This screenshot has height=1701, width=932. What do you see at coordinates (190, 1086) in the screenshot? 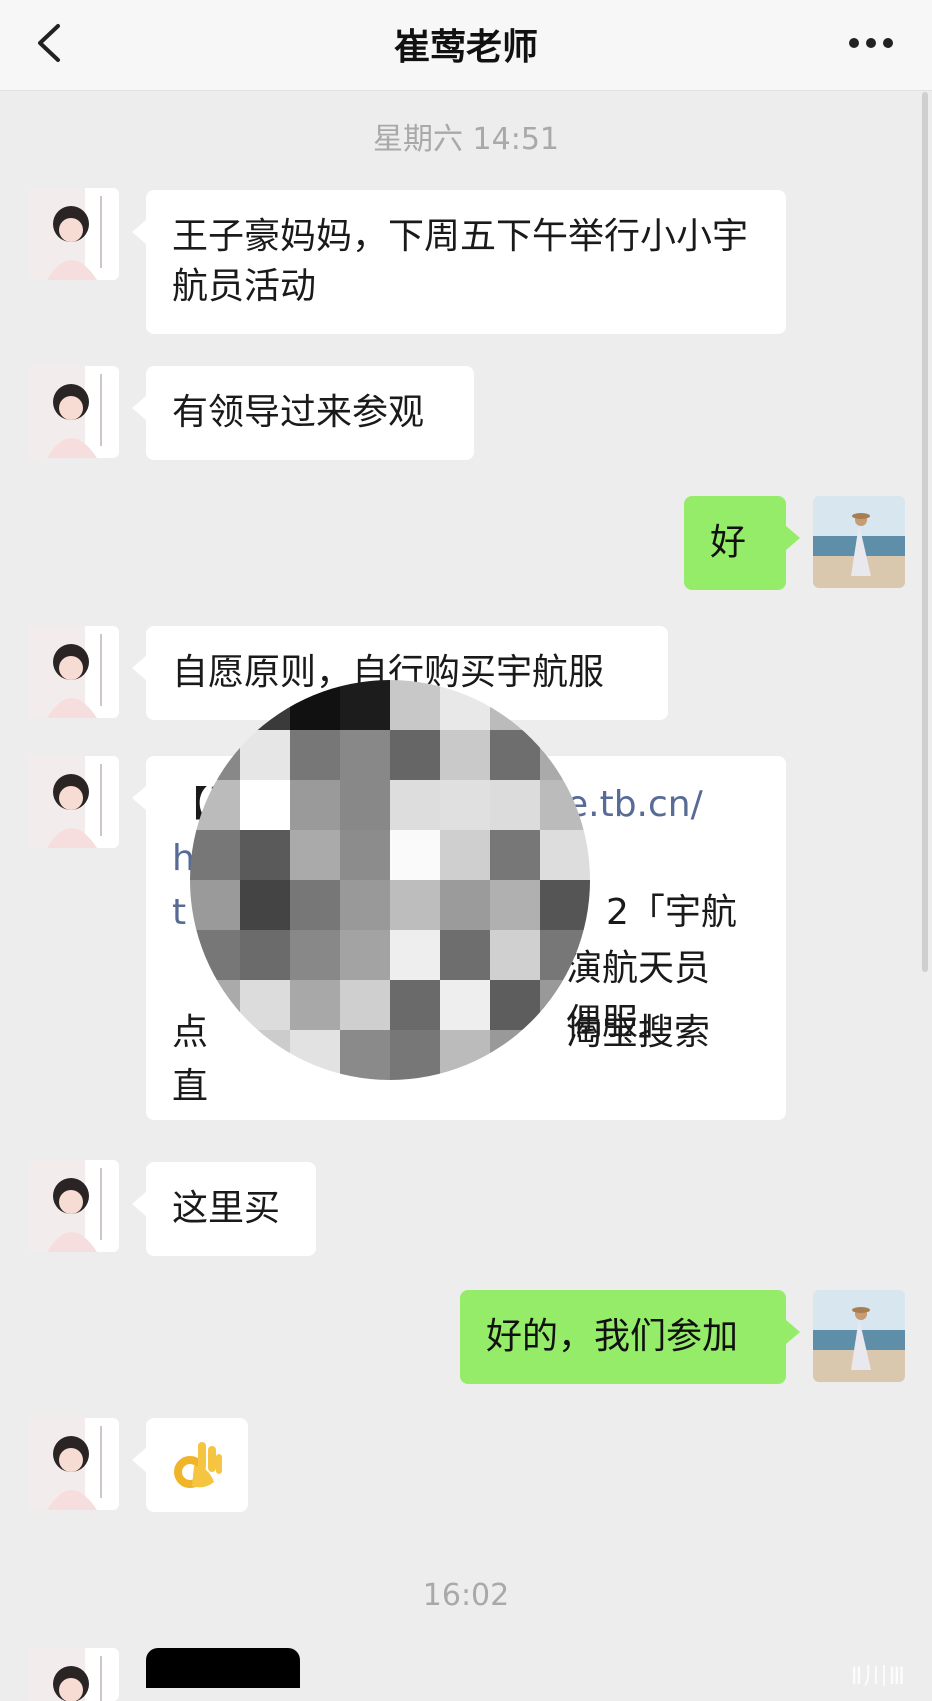
I see `link-text-head: 直` at bounding box center [190, 1086].